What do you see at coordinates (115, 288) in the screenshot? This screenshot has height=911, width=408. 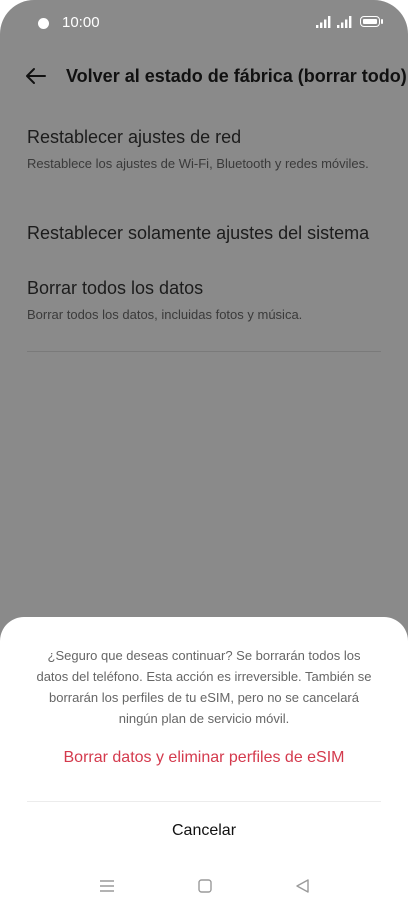 I see `option-title: Borrar todos los datos` at bounding box center [115, 288].